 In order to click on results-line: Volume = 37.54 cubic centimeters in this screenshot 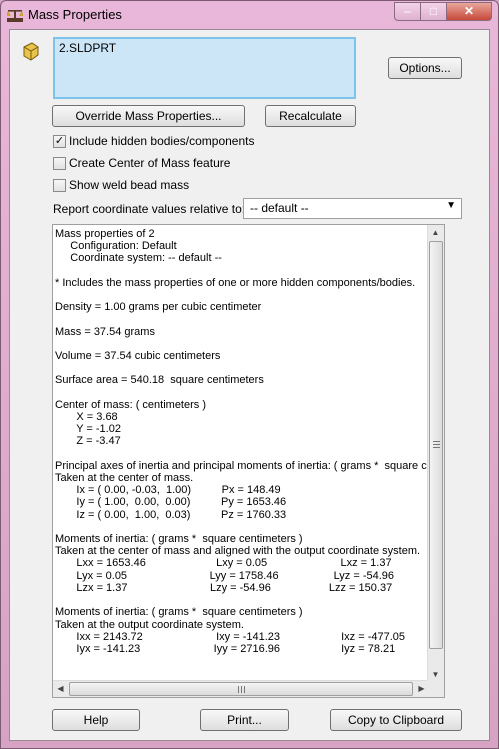, I will do `click(138, 356)`.